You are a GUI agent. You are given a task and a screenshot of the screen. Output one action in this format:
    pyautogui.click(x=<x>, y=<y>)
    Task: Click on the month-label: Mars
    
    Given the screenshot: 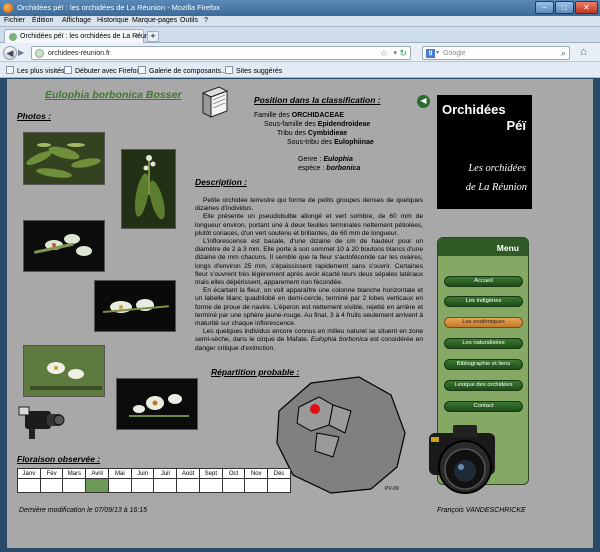 What is the action you would take?
    pyautogui.click(x=74, y=473)
    